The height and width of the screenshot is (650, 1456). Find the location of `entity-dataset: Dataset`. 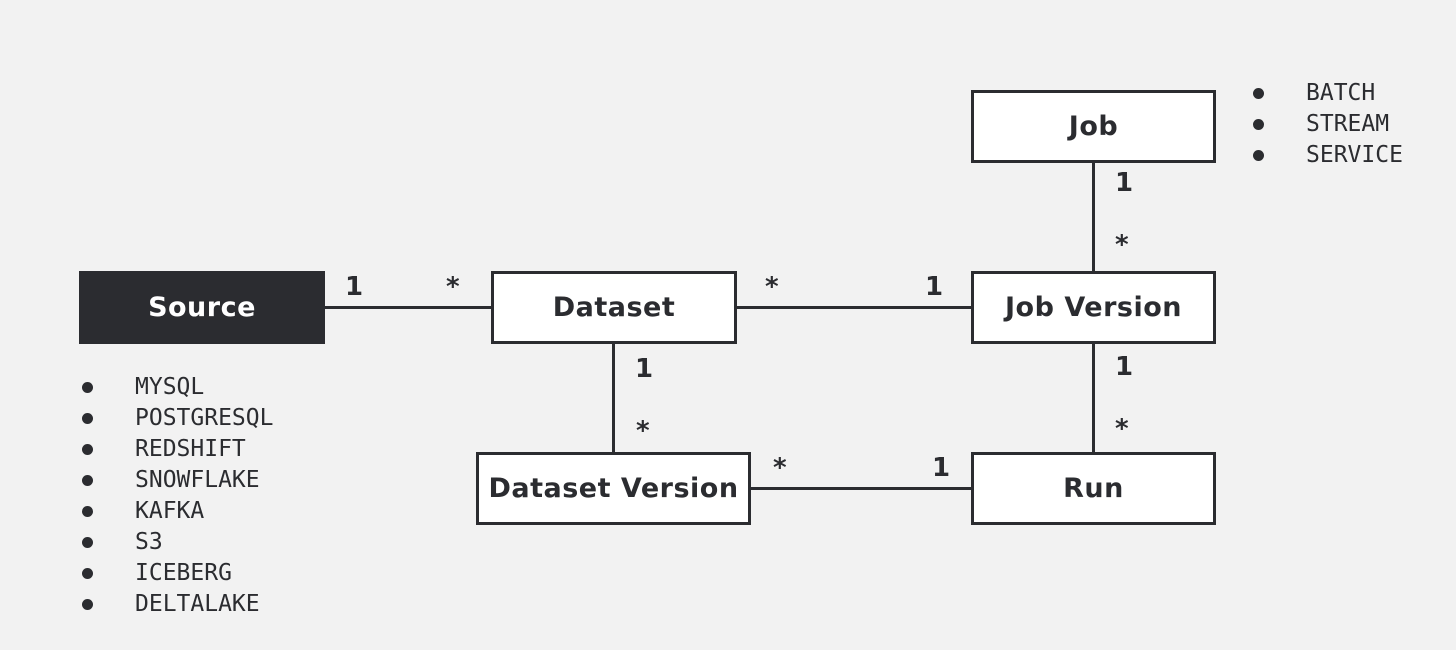

entity-dataset: Dataset is located at coordinates (614, 307).